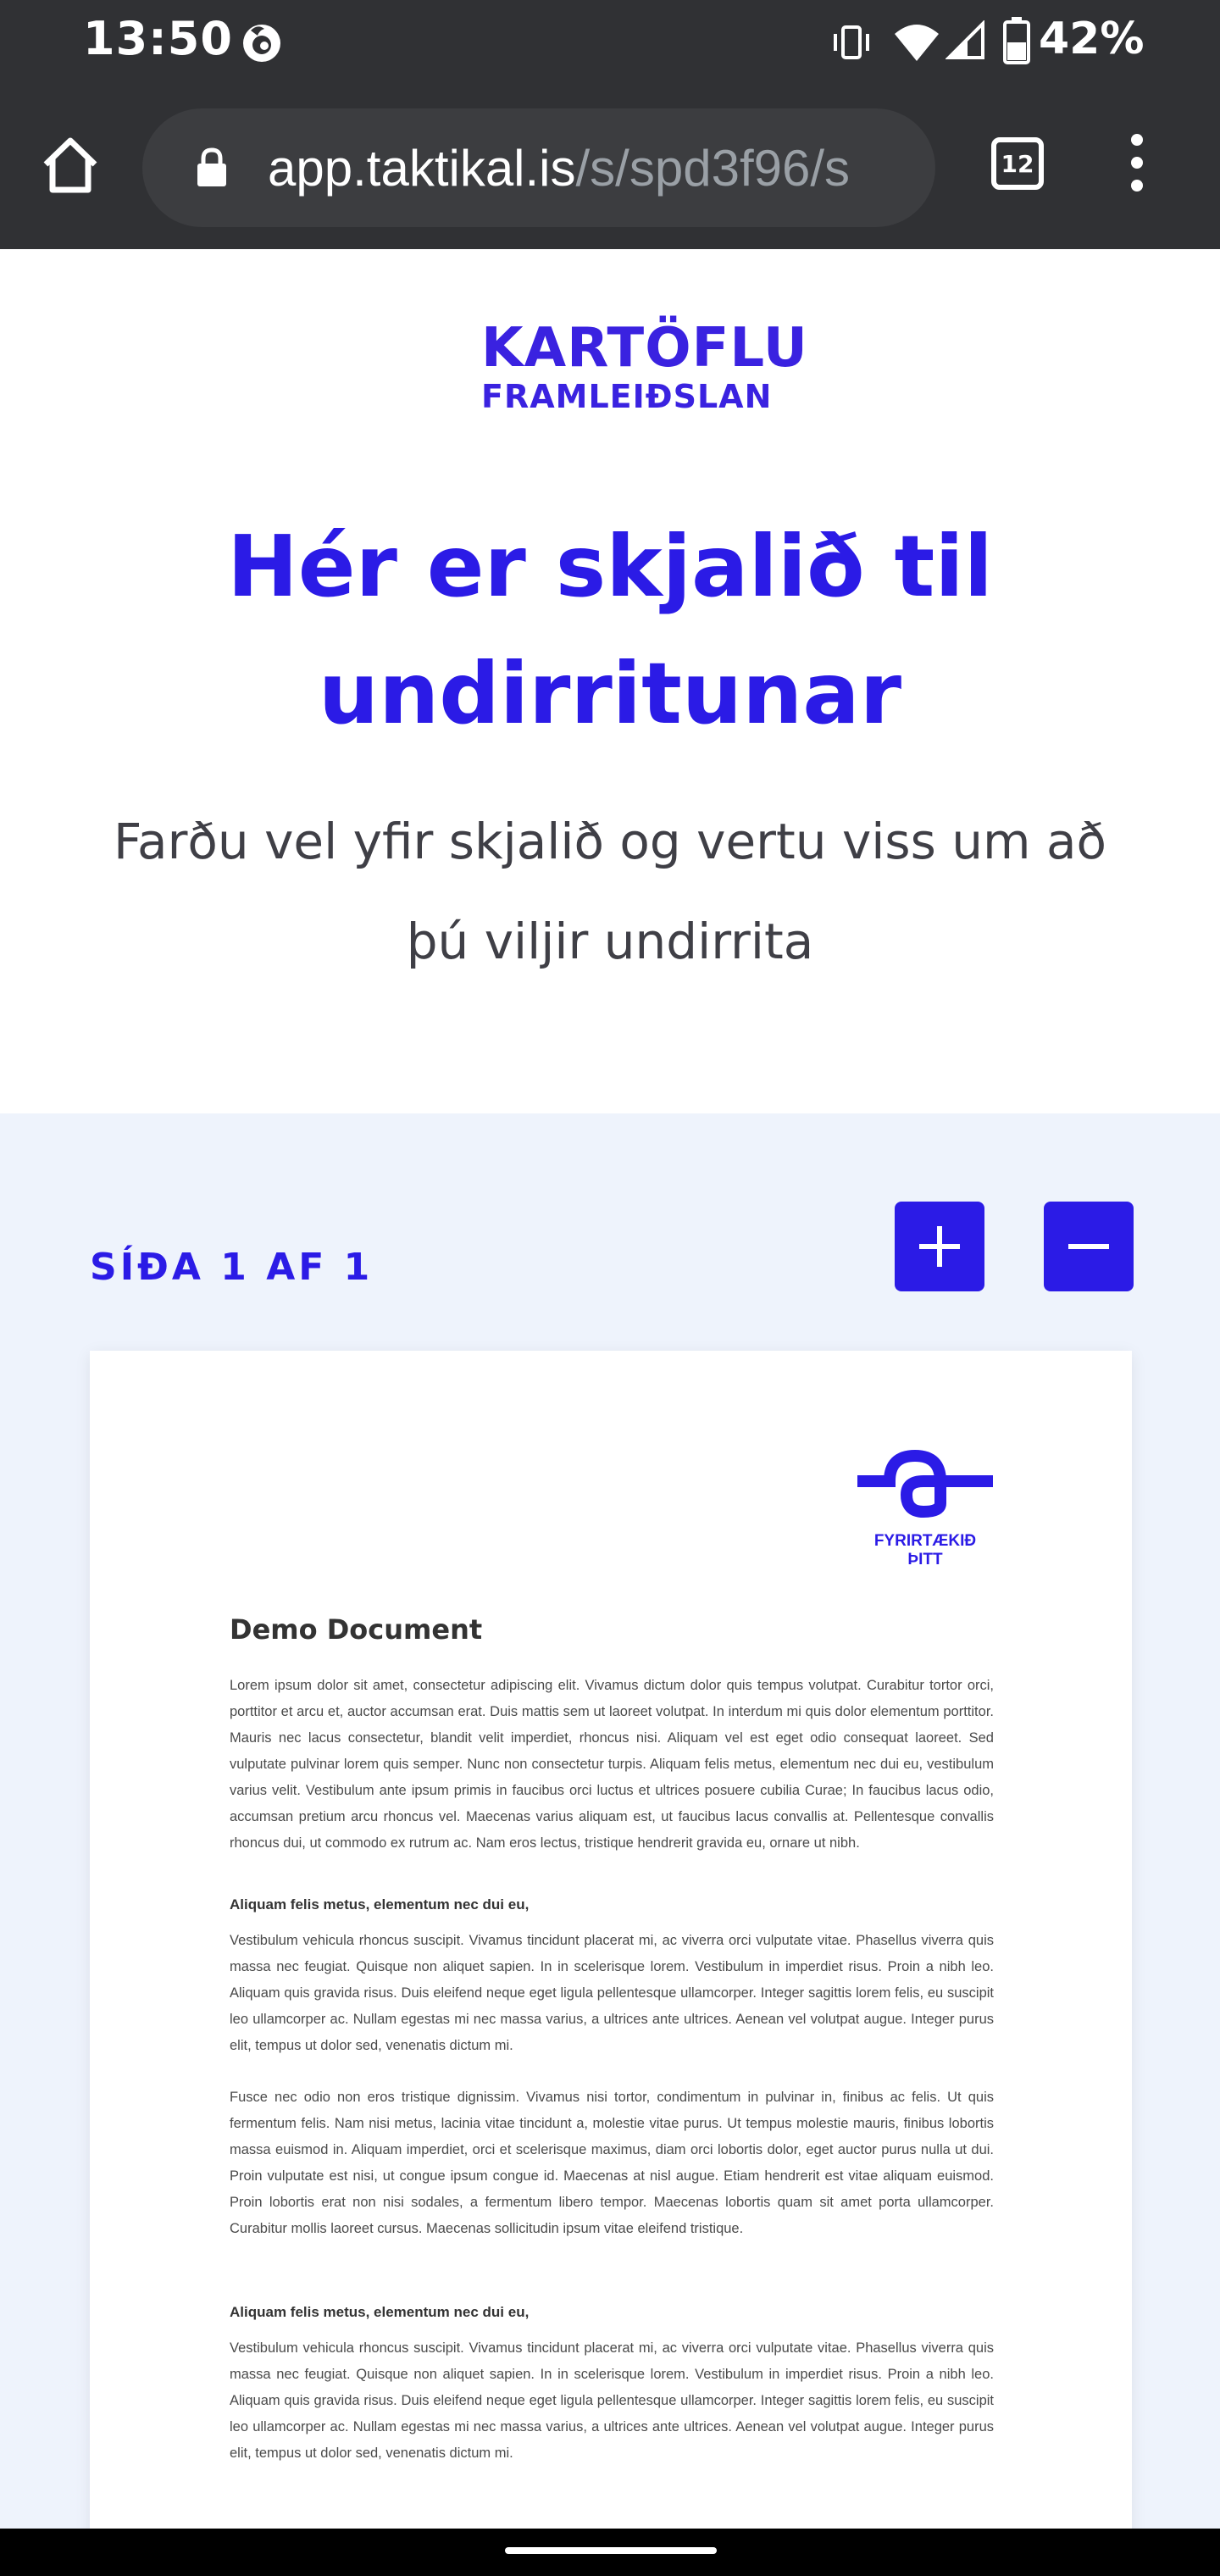 The height and width of the screenshot is (2576, 1220). I want to click on url-path: /s/spd3f96/s, so click(713, 168).